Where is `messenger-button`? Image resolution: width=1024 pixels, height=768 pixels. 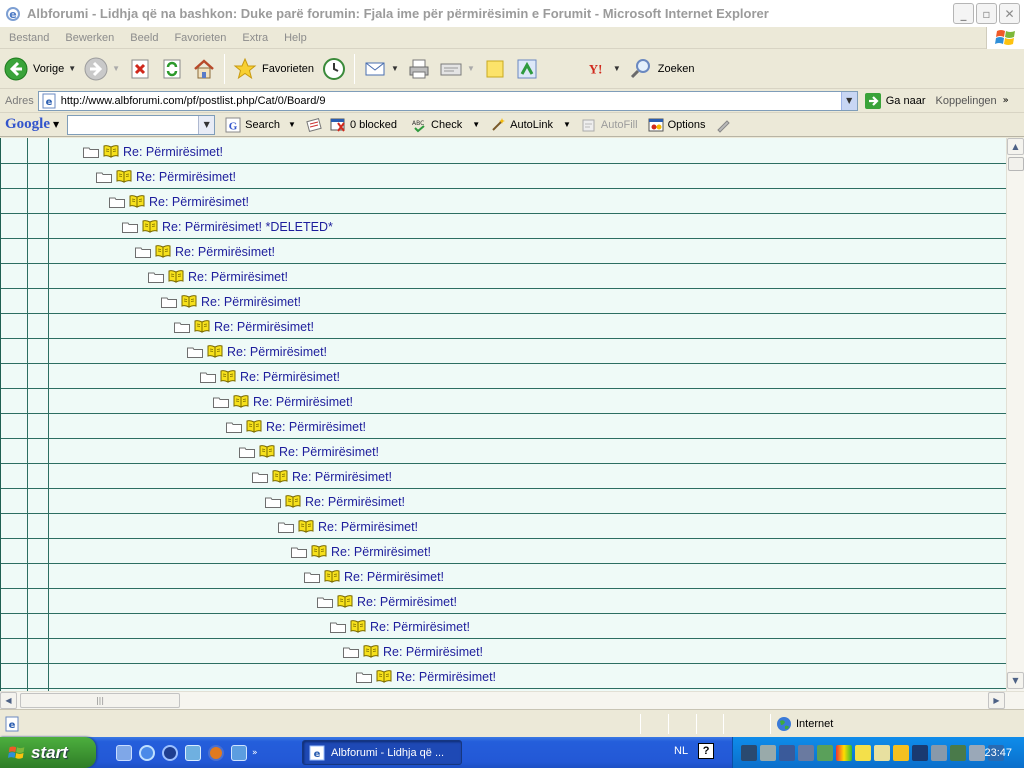
messenger-button is located at coordinates (527, 69).